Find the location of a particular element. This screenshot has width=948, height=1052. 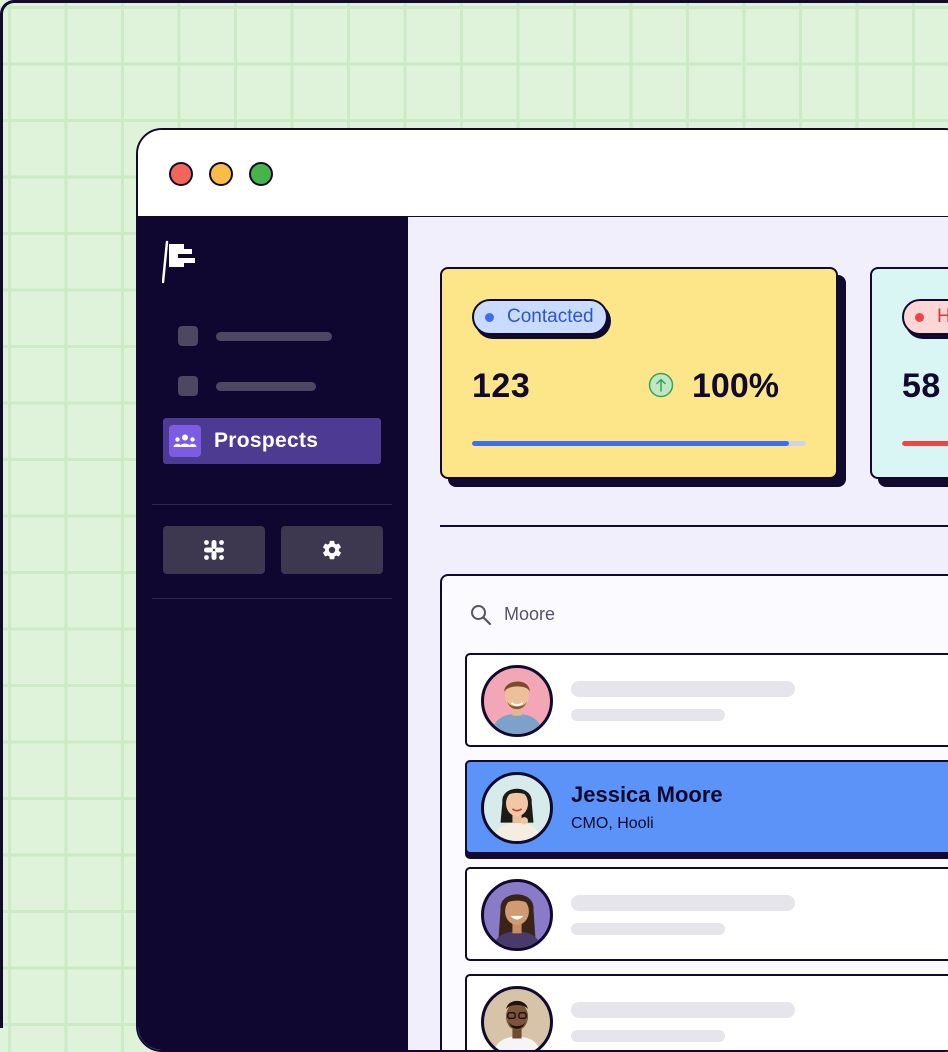

stat-card-second: H 58 is located at coordinates (909, 373).